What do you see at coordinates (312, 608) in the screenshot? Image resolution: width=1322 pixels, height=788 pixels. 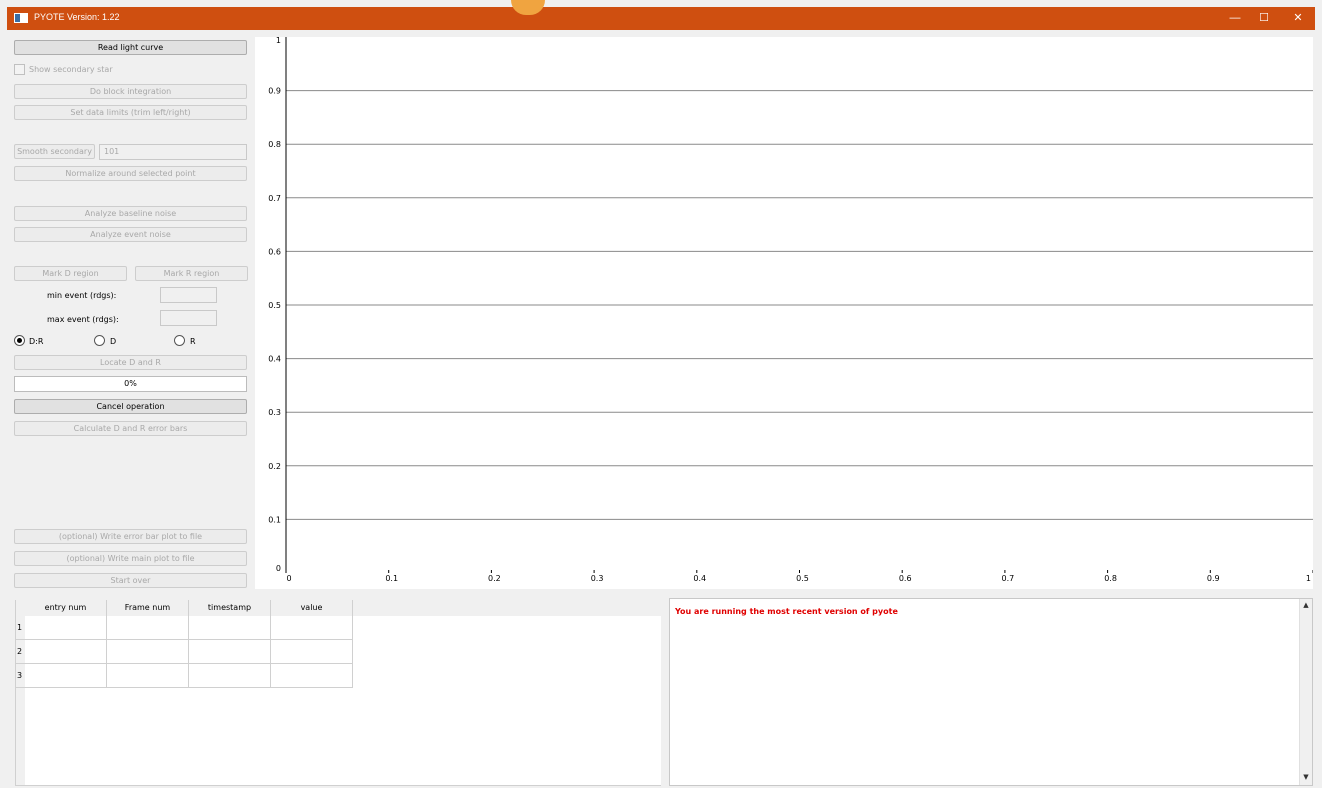 I see `column-header: value` at bounding box center [312, 608].